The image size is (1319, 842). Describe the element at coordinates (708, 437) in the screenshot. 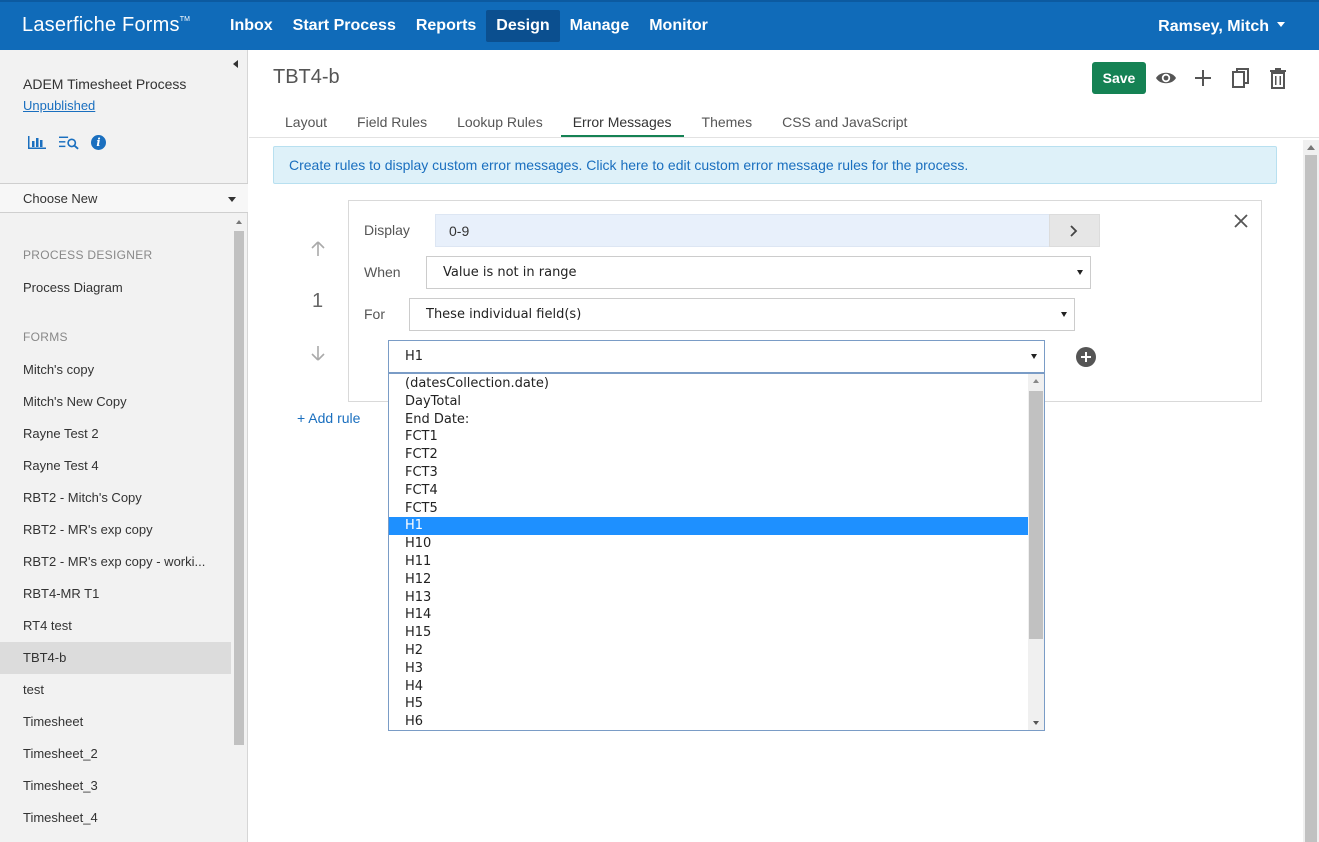

I see `dropdown-option: FCT1` at that location.